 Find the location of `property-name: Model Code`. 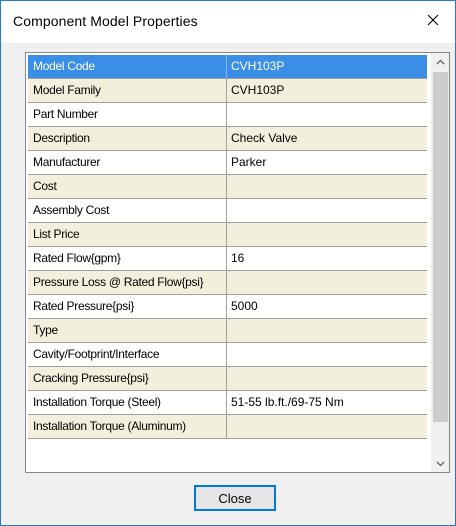

property-name: Model Code is located at coordinates (127, 66).